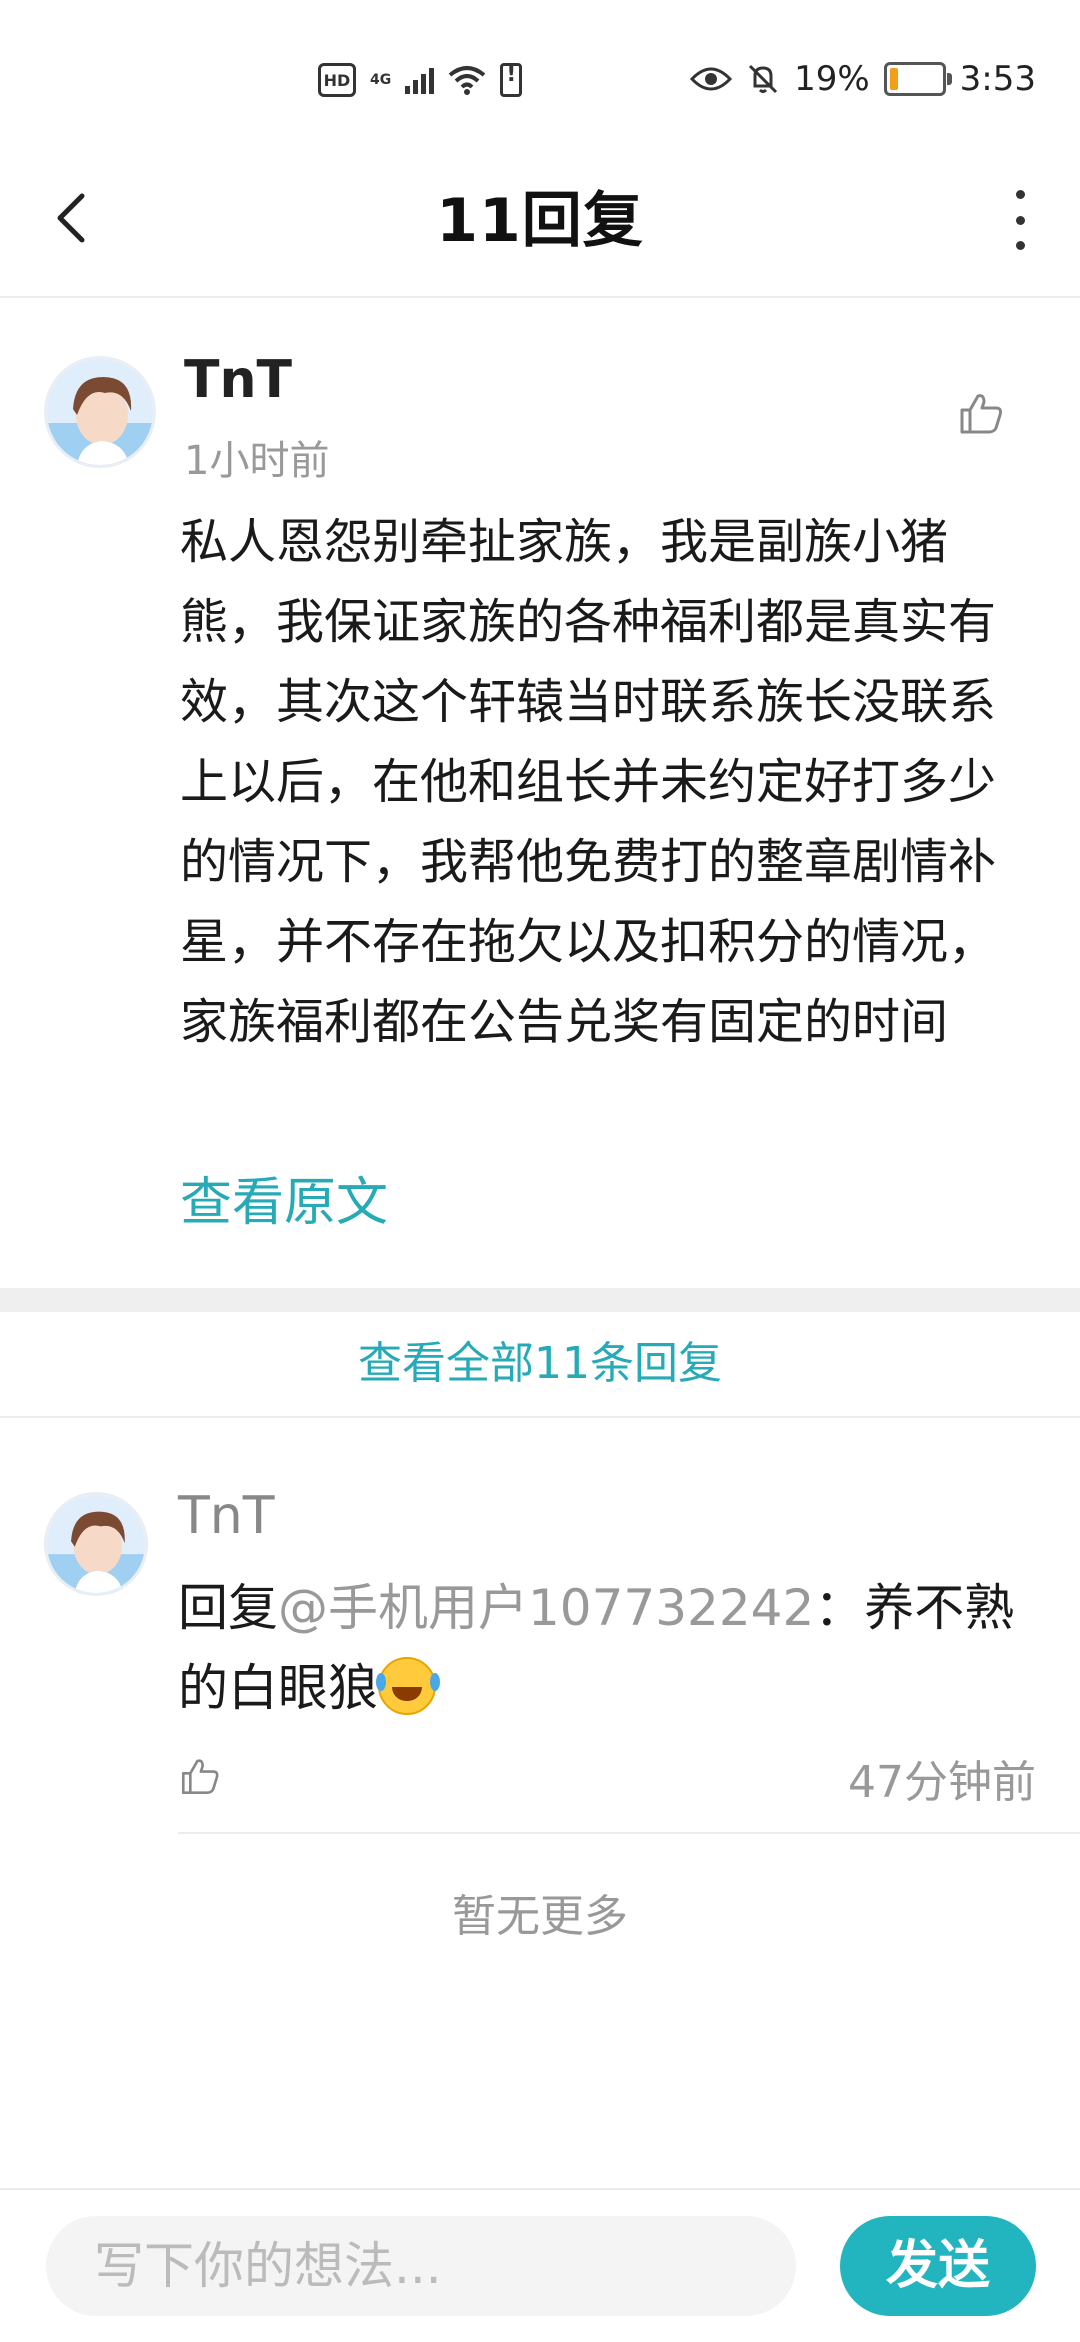 The height and width of the screenshot is (2342, 1080). I want to click on status-bar: HD 4G 19% 3:53, so click(540, 75).